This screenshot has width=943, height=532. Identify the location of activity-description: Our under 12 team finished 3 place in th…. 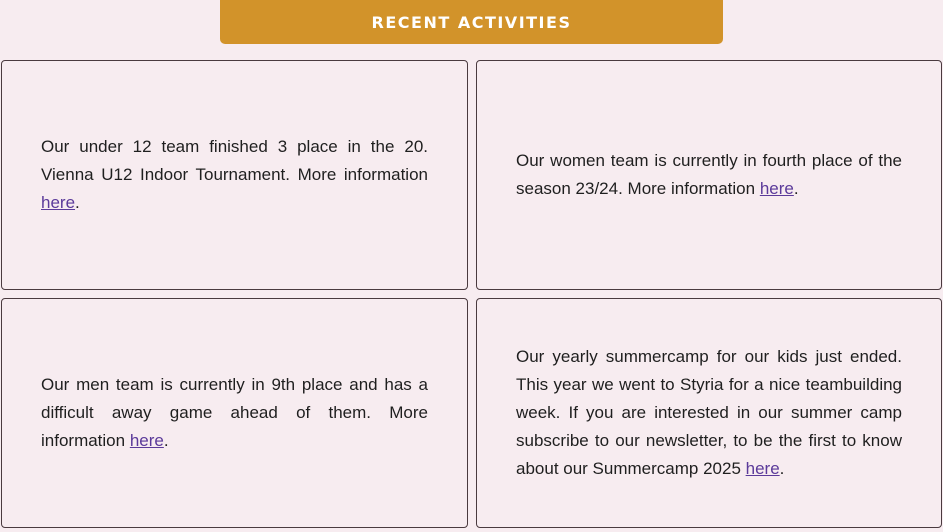
(234, 160).